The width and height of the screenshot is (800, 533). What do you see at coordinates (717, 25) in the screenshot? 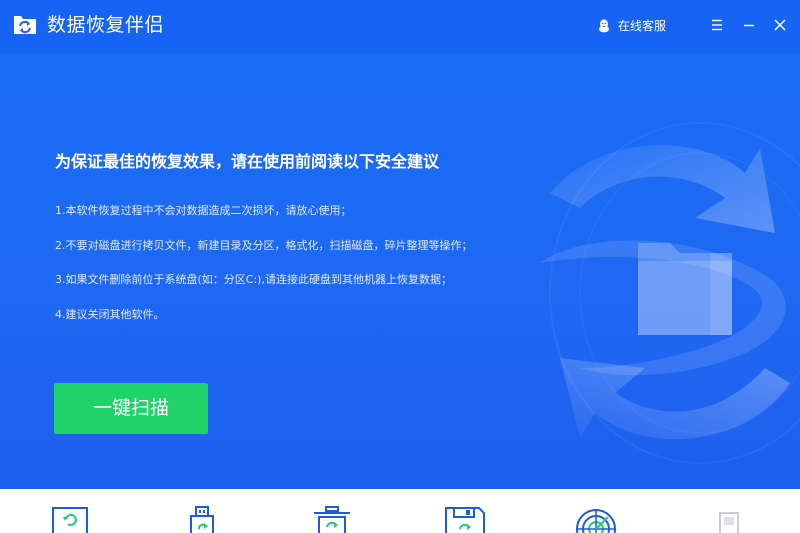
I see `hamburger-menu-icon` at bounding box center [717, 25].